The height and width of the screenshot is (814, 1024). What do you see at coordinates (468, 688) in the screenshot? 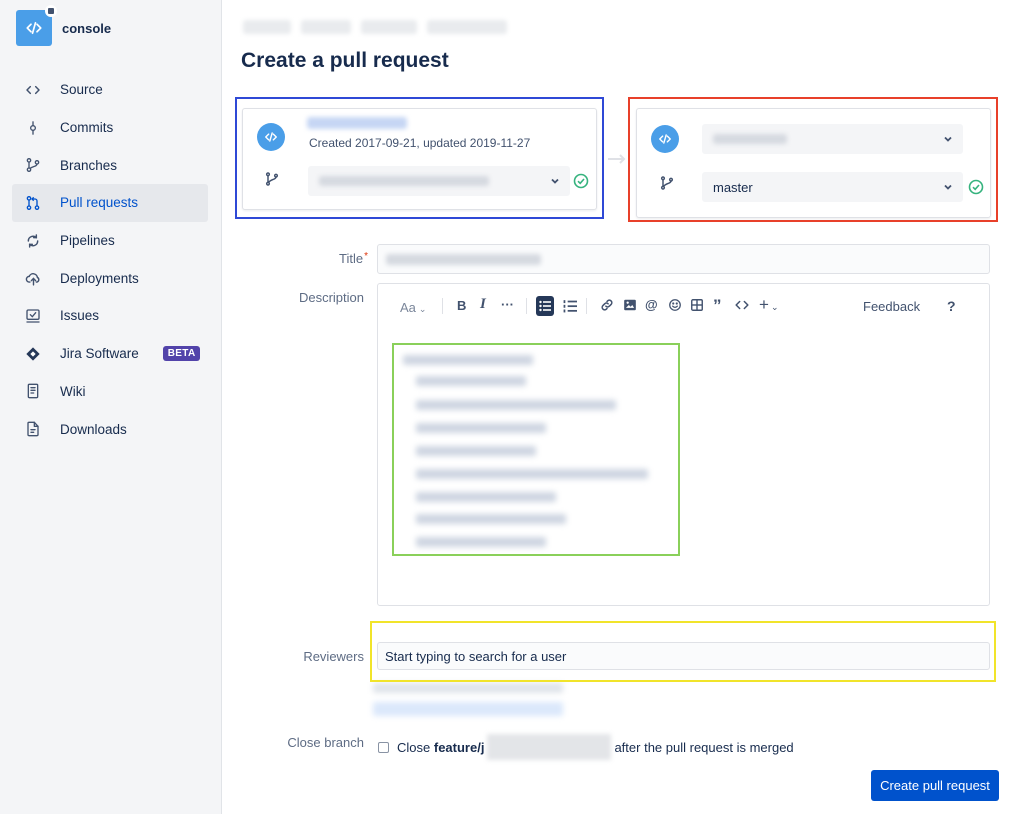
I see `reviewers-hint` at bounding box center [468, 688].